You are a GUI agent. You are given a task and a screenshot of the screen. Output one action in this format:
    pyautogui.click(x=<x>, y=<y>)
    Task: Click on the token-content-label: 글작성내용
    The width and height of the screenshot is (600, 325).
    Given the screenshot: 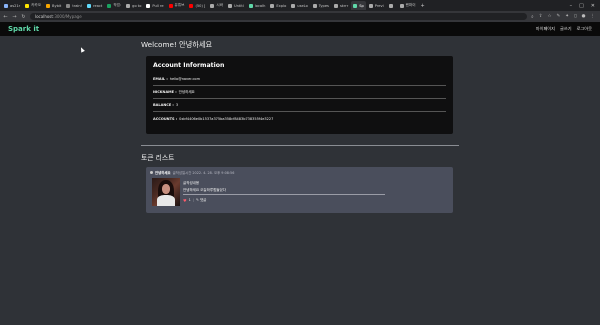 What is the action you would take?
    pyautogui.click(x=191, y=183)
    